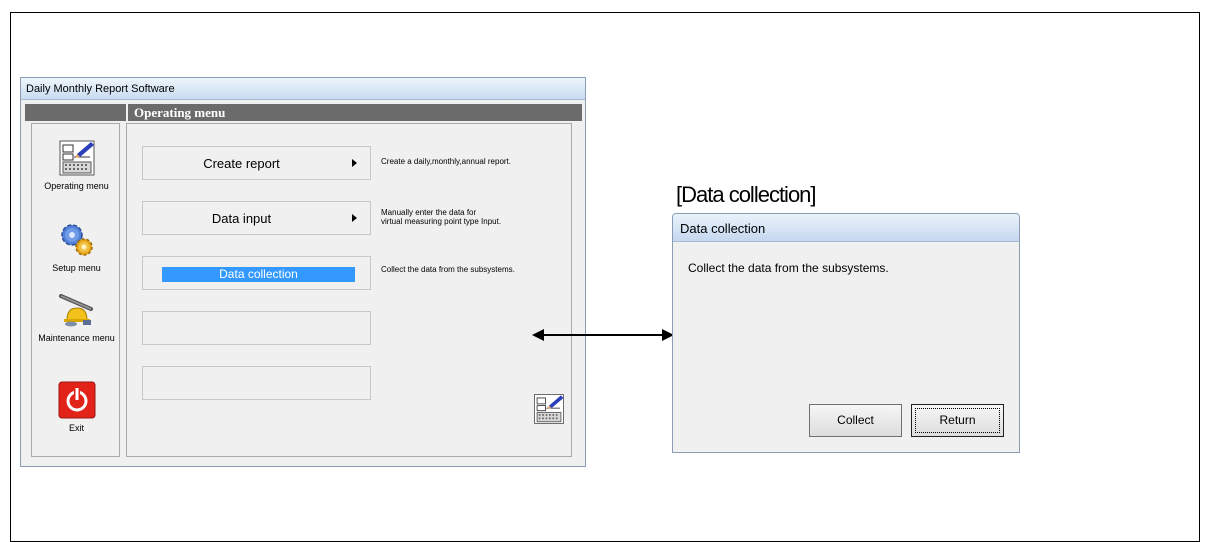  Describe the element at coordinates (241, 218) in the screenshot. I see `button-label: Data input` at that location.